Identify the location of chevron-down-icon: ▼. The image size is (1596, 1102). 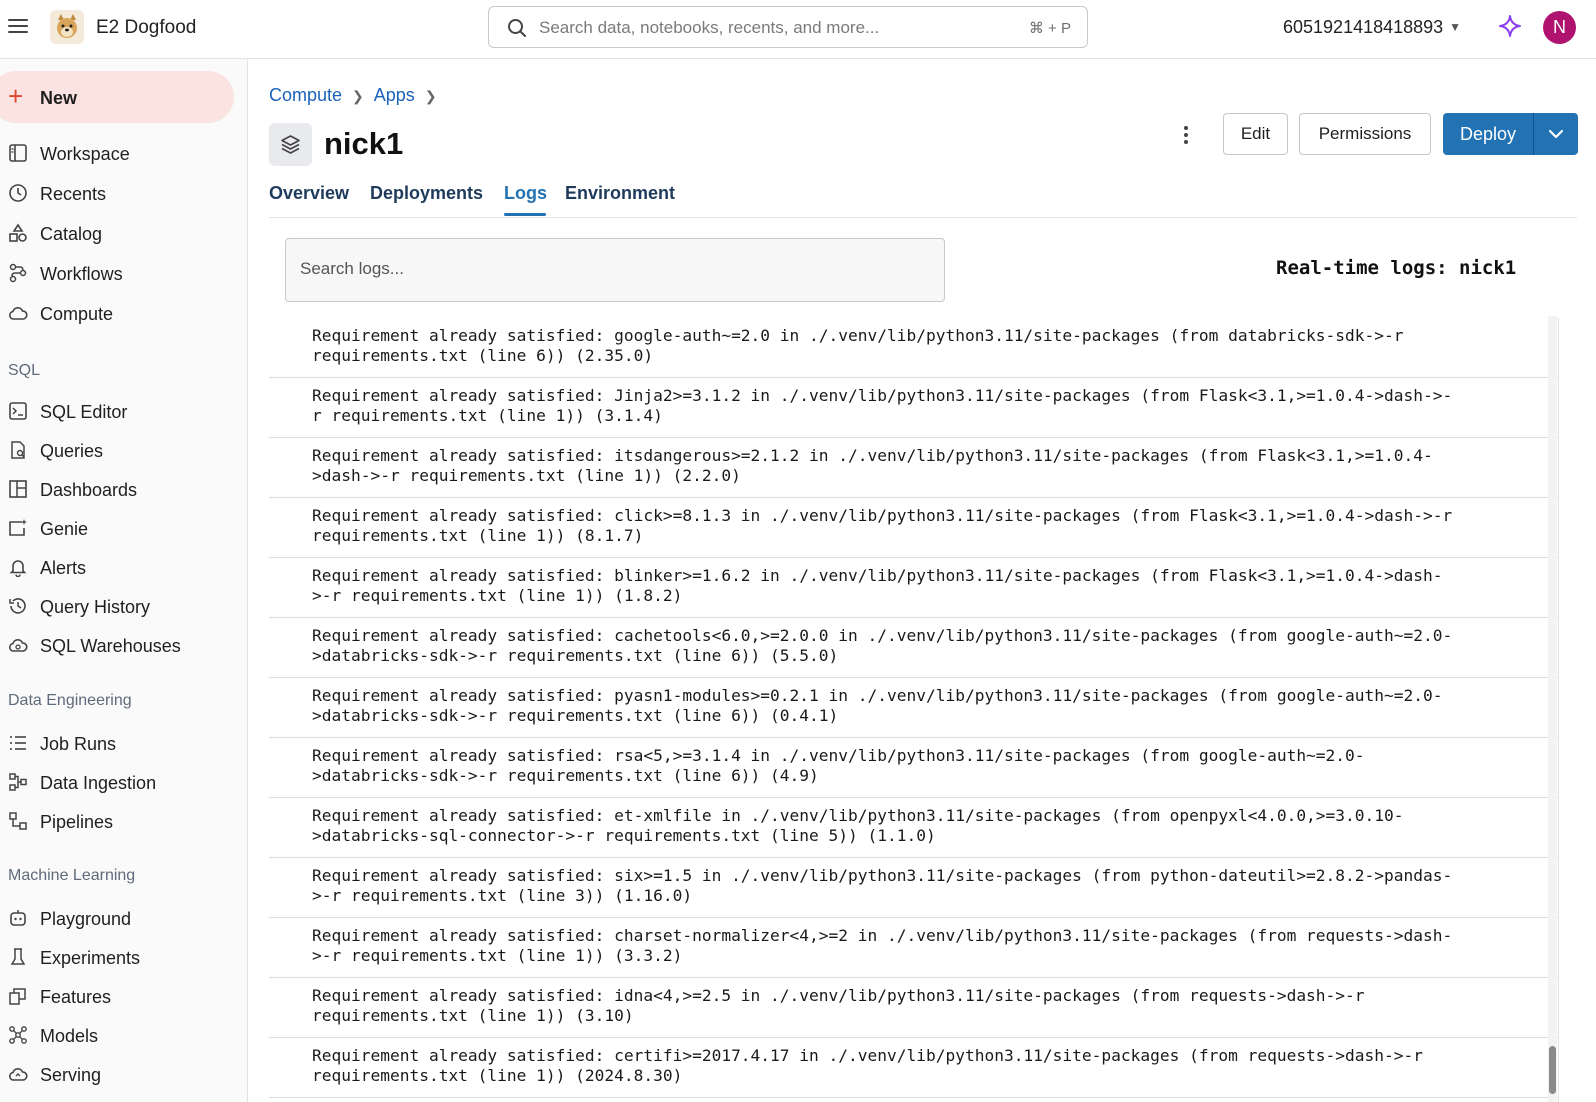
(1455, 27).